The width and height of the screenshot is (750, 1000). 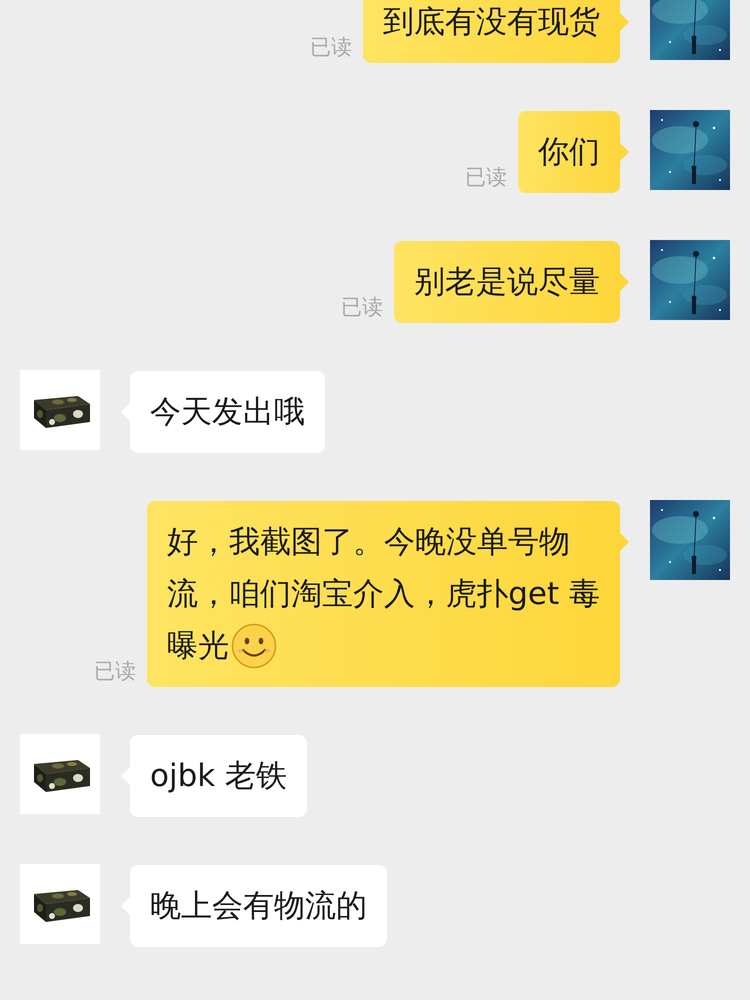 What do you see at coordinates (368, 542) in the screenshot?
I see `message-text: 好，我截图了。今晚没单号物` at bounding box center [368, 542].